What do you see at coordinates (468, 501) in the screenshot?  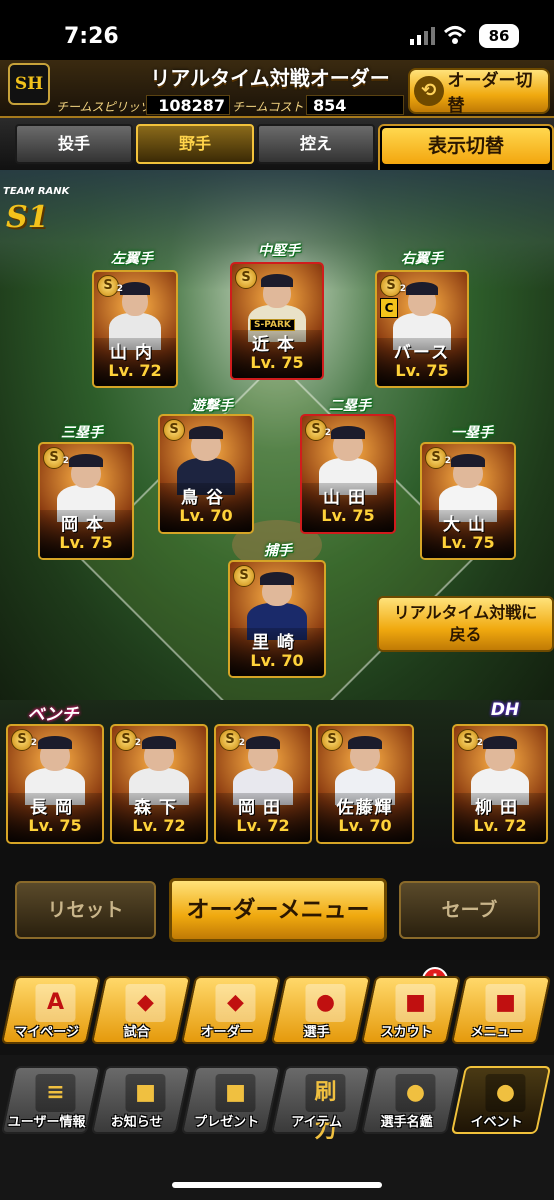 I see `player-card-first-base: 大山 Lv. 75 S 2` at bounding box center [468, 501].